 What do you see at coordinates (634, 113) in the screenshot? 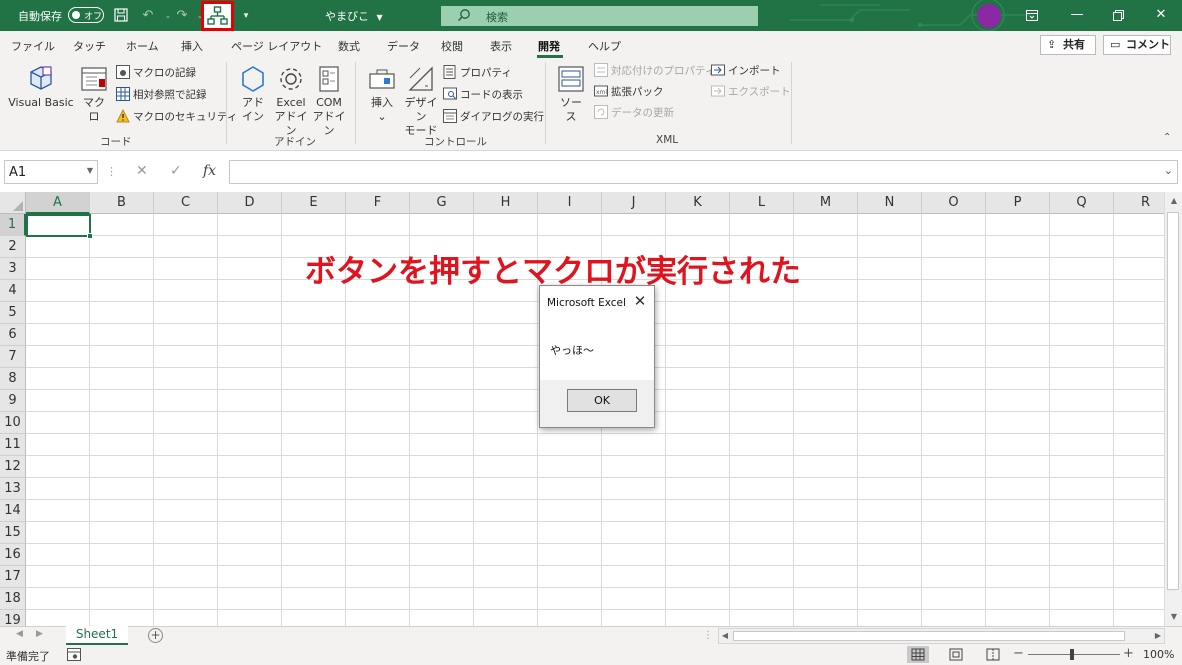
I see `refresh-data-button: データの更新` at bounding box center [634, 113].